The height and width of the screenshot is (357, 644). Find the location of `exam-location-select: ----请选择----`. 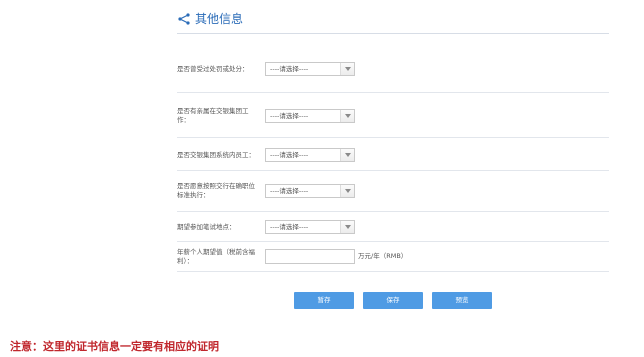

exam-location-select: ----请选择---- is located at coordinates (310, 227).